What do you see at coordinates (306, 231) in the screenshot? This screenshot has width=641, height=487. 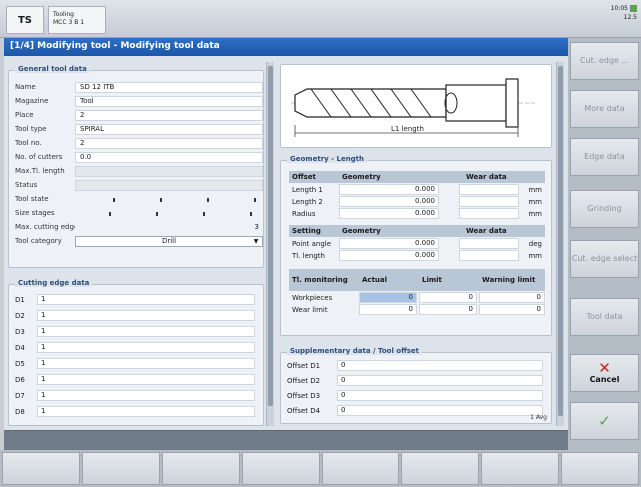 I see `header-cell: Setting` at bounding box center [306, 231].